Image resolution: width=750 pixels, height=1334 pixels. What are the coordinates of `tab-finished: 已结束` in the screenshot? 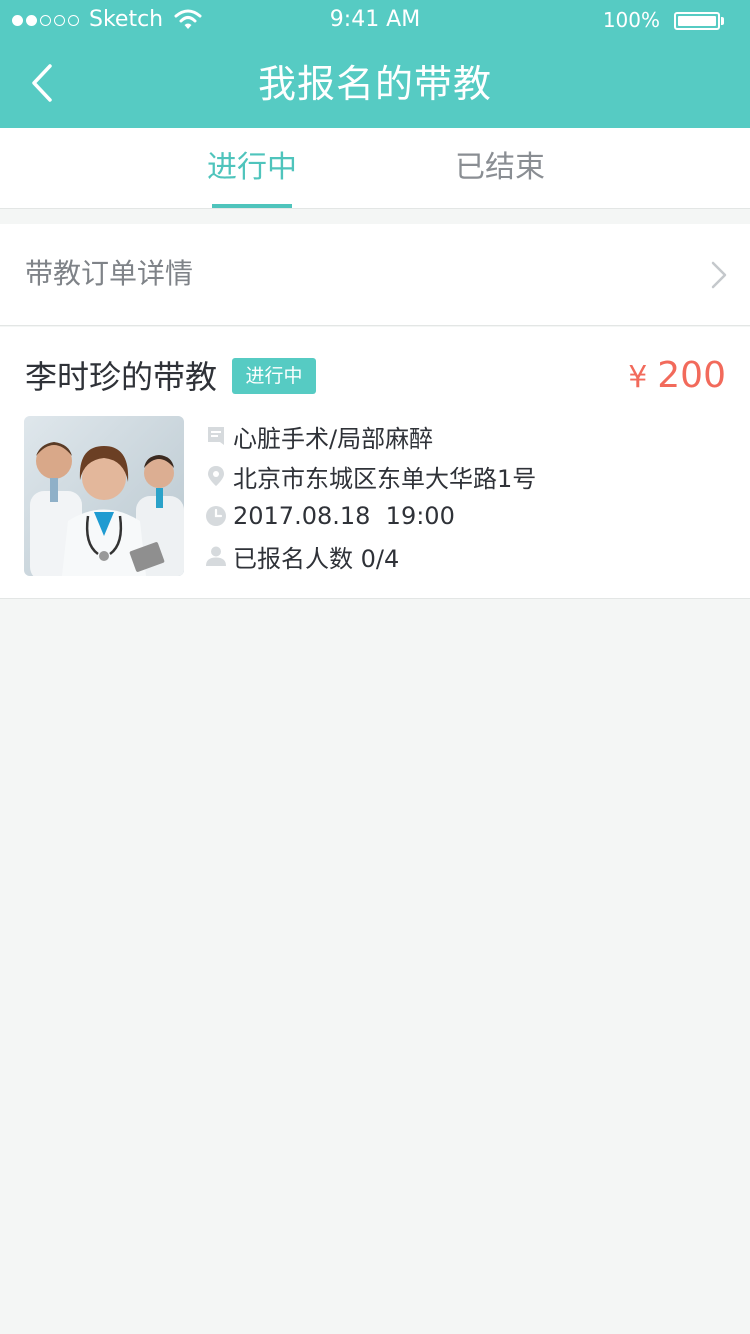 It's located at (500, 168).